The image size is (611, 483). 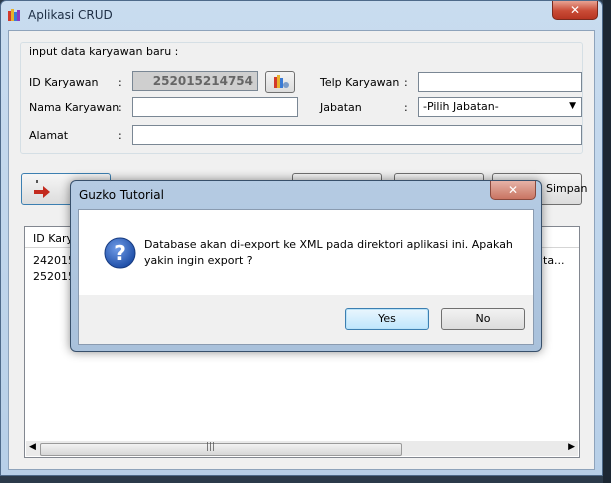 I want to click on scrollbar-thumb: |||, so click(x=221, y=449).